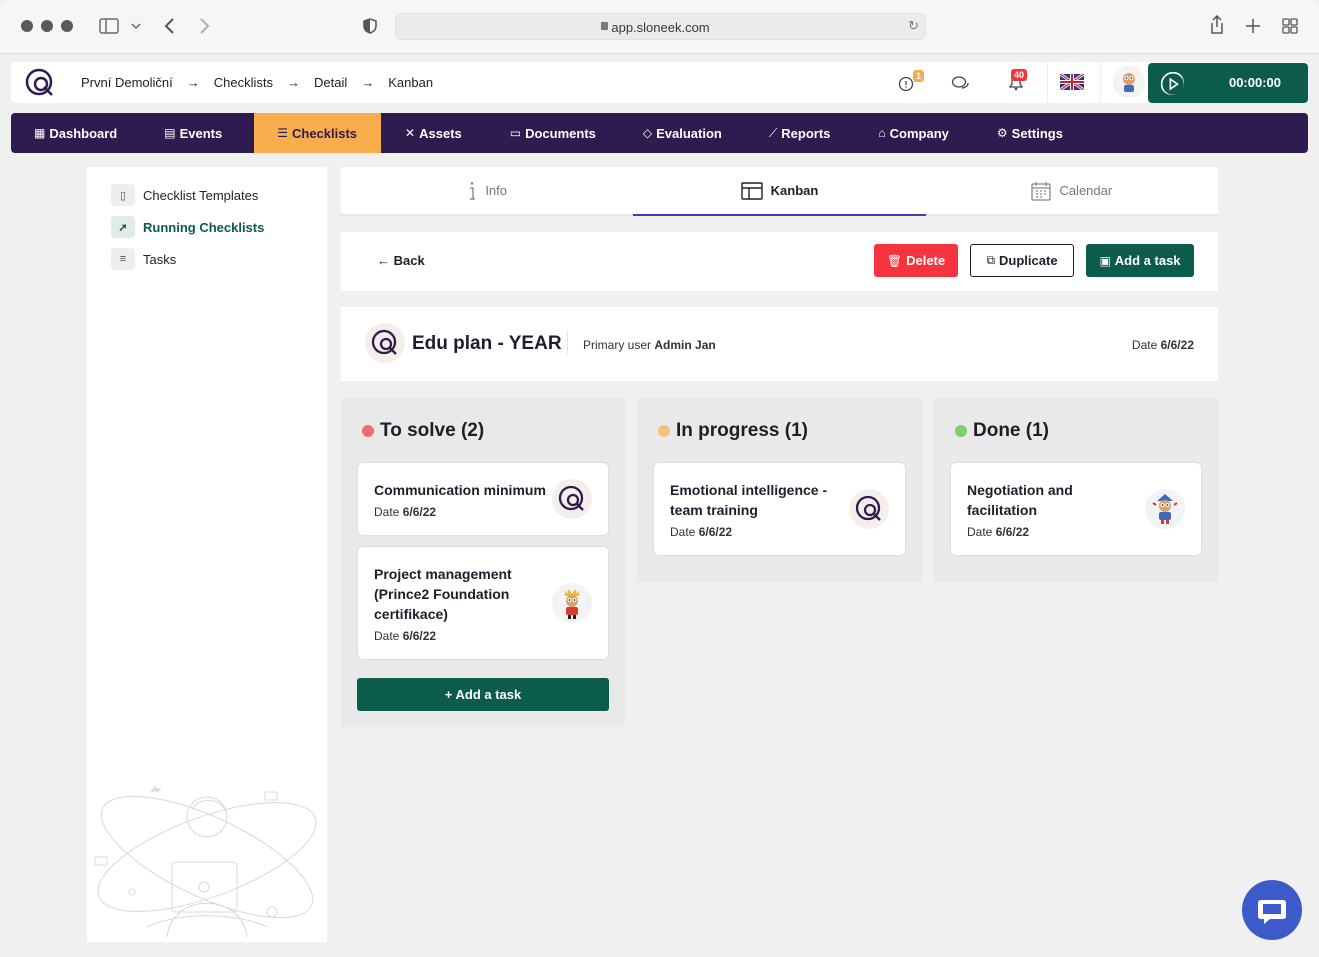  What do you see at coordinates (496, 190) in the screenshot?
I see `tab-label: Info` at bounding box center [496, 190].